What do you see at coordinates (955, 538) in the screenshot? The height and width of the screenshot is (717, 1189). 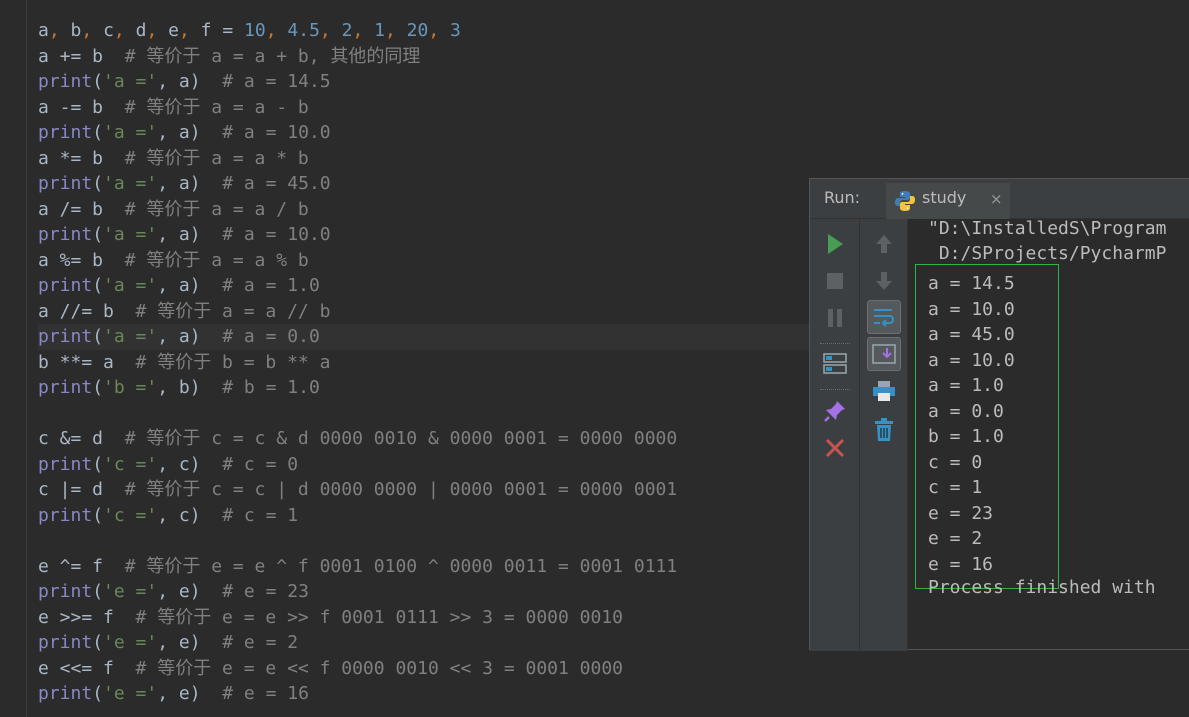 I see `output-line: e = 2` at bounding box center [955, 538].